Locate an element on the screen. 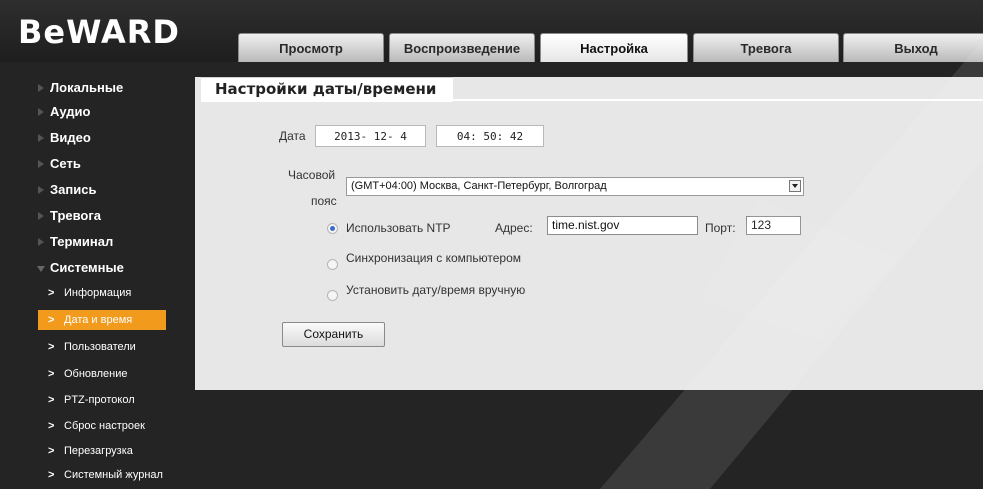 This screenshot has width=983, height=489. sidebar-sub-info: > Информация is located at coordinates (102, 293).